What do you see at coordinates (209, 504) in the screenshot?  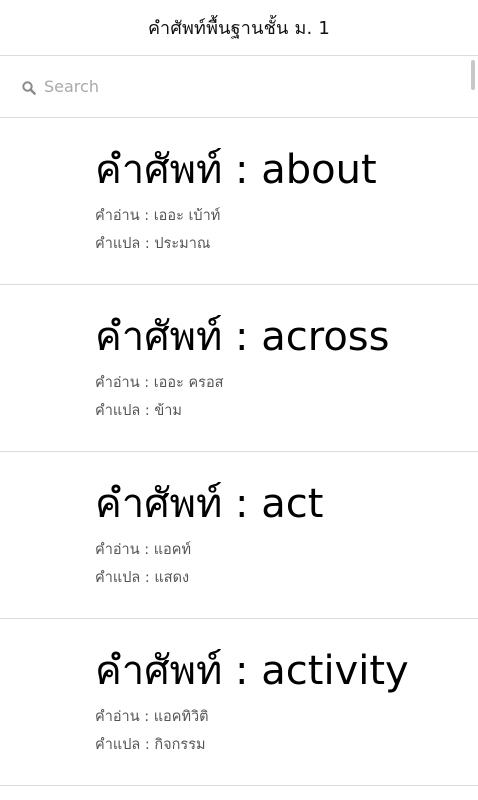 I see `word-heading: คำศัพท์ : act` at bounding box center [209, 504].